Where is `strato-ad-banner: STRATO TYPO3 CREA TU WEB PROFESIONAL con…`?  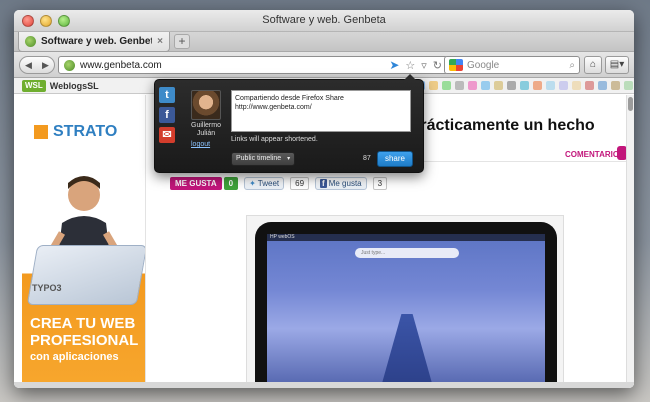
strato-ad-banner: STRATO TYPO3 CREA TU WEB PROFESIONAL con… is located at coordinates (84, 239).